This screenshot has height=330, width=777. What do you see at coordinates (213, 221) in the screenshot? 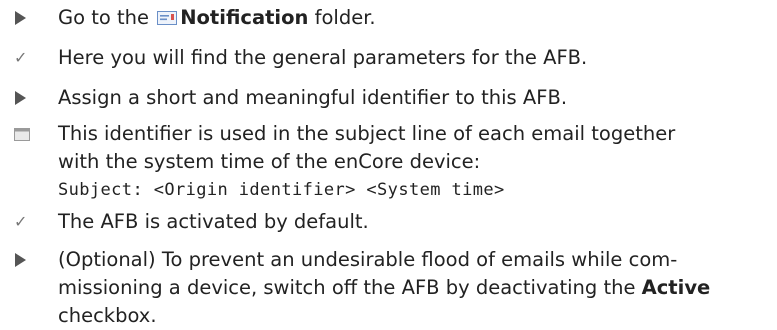
I see `result-2-text: The AFB is activated by default.` at bounding box center [213, 221].